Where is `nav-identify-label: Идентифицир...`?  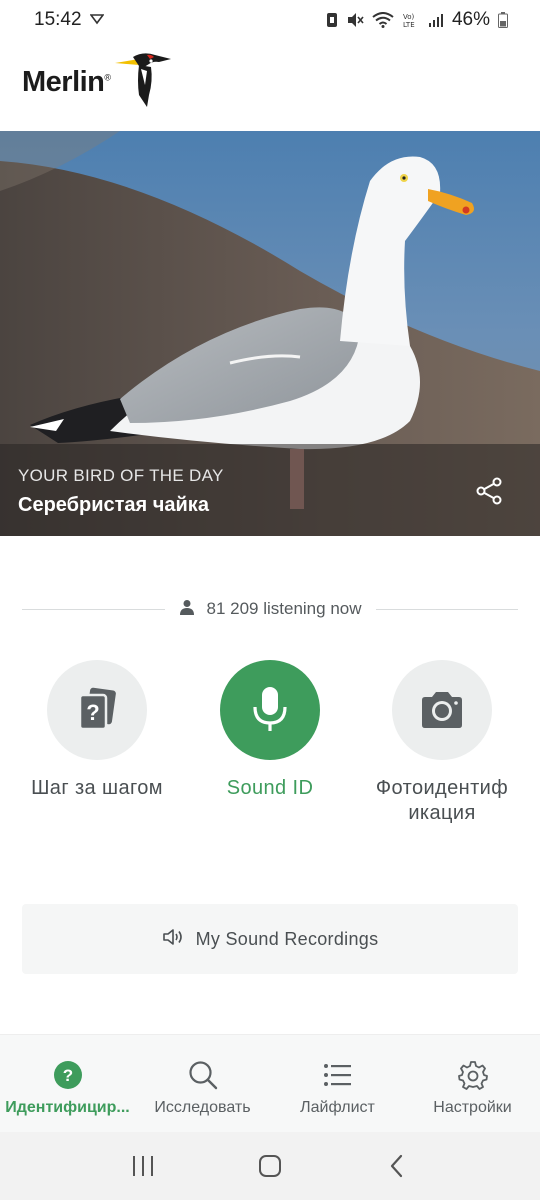 nav-identify-label: Идентифицир... is located at coordinates (67, 1107).